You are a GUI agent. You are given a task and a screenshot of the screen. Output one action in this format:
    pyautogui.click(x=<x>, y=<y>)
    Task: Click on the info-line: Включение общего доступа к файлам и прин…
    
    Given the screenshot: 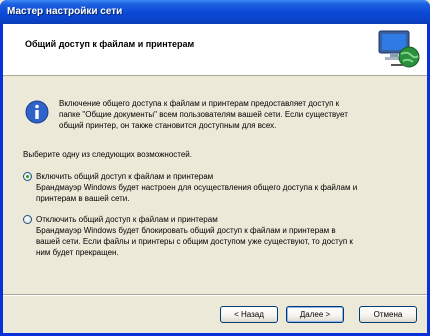 What is the action you would take?
    pyautogui.click(x=199, y=103)
    